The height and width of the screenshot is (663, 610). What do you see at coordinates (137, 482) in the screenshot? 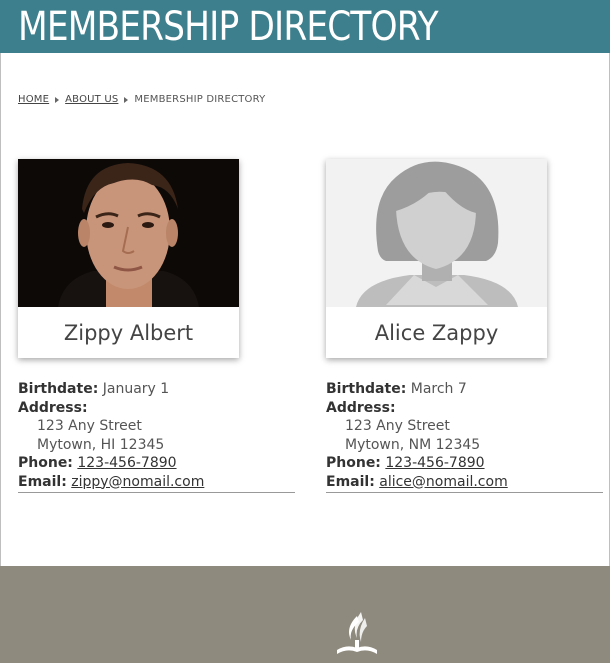
I see `email-link: zippy@nomail.com` at bounding box center [137, 482].